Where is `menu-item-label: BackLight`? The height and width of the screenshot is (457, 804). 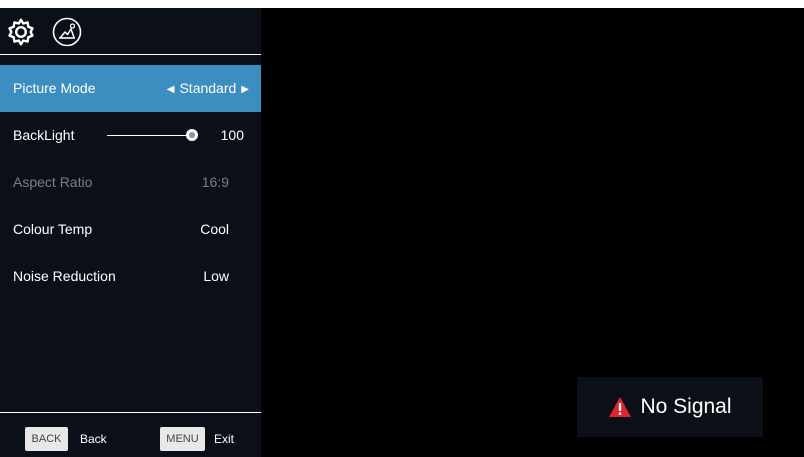 menu-item-label: BackLight is located at coordinates (44, 135).